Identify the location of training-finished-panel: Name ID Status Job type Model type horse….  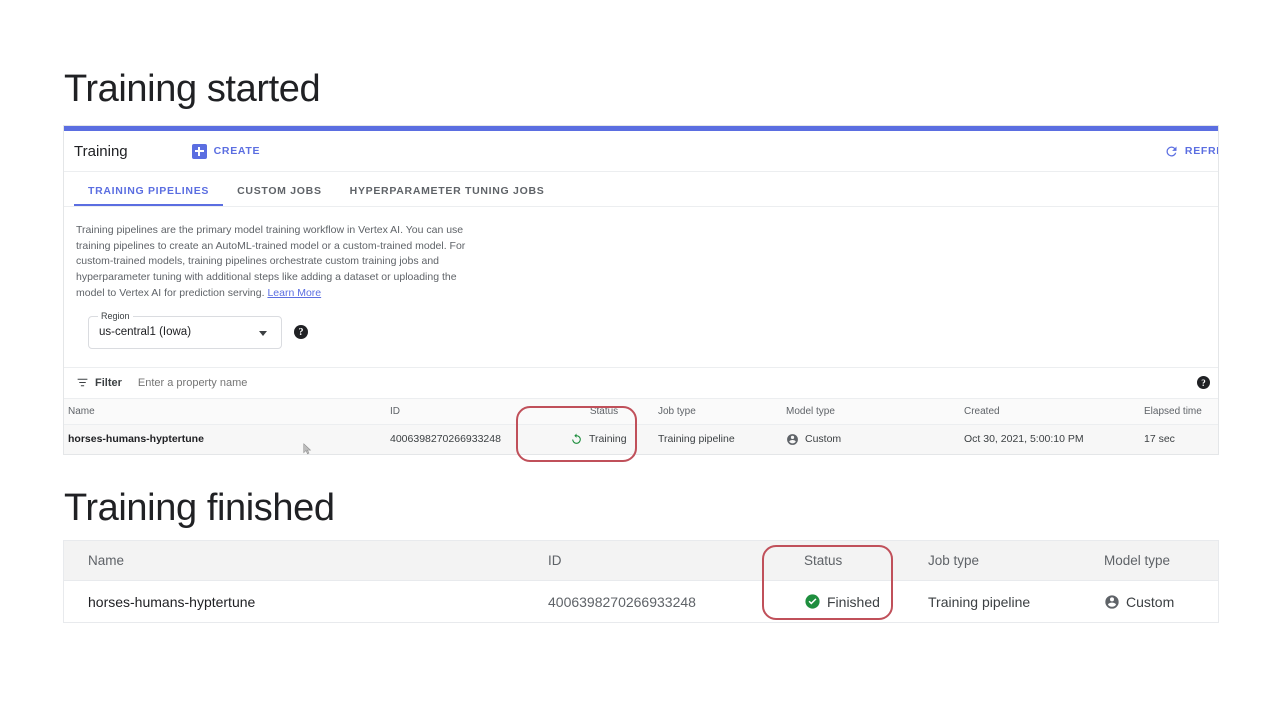
(641, 581).